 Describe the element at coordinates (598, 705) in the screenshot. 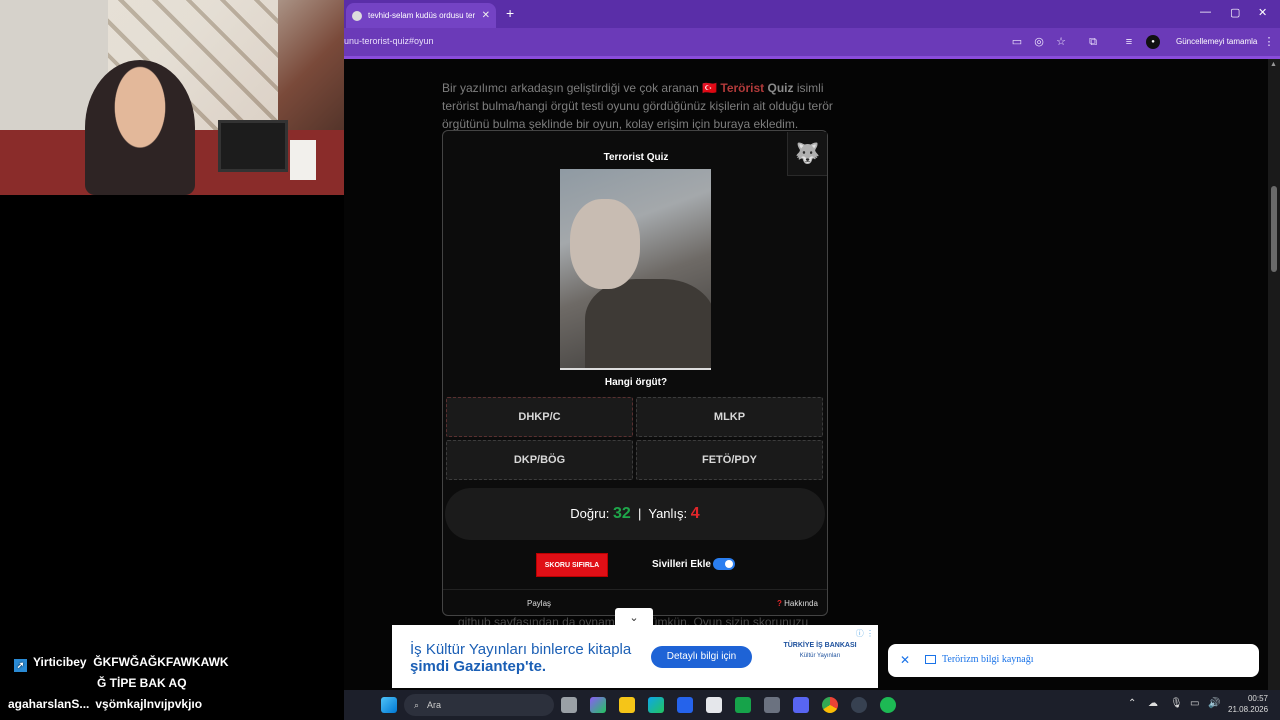

I see `copilot-icon` at that location.